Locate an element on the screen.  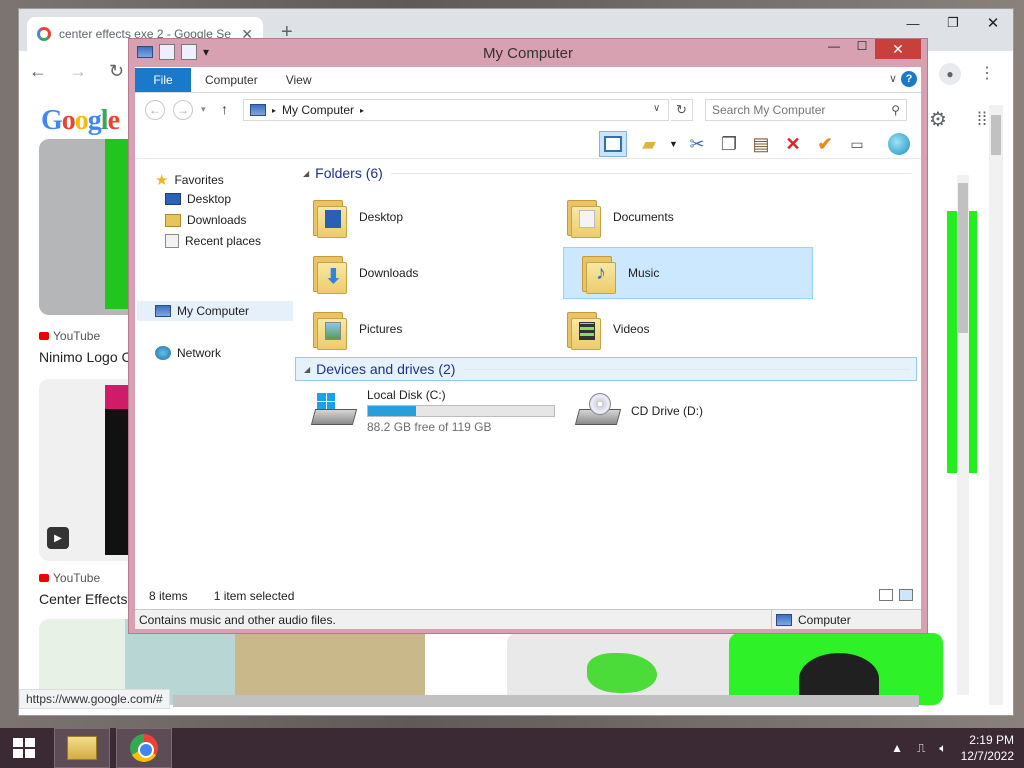
horizontal-scrollbar is located at coordinates (546, 701).